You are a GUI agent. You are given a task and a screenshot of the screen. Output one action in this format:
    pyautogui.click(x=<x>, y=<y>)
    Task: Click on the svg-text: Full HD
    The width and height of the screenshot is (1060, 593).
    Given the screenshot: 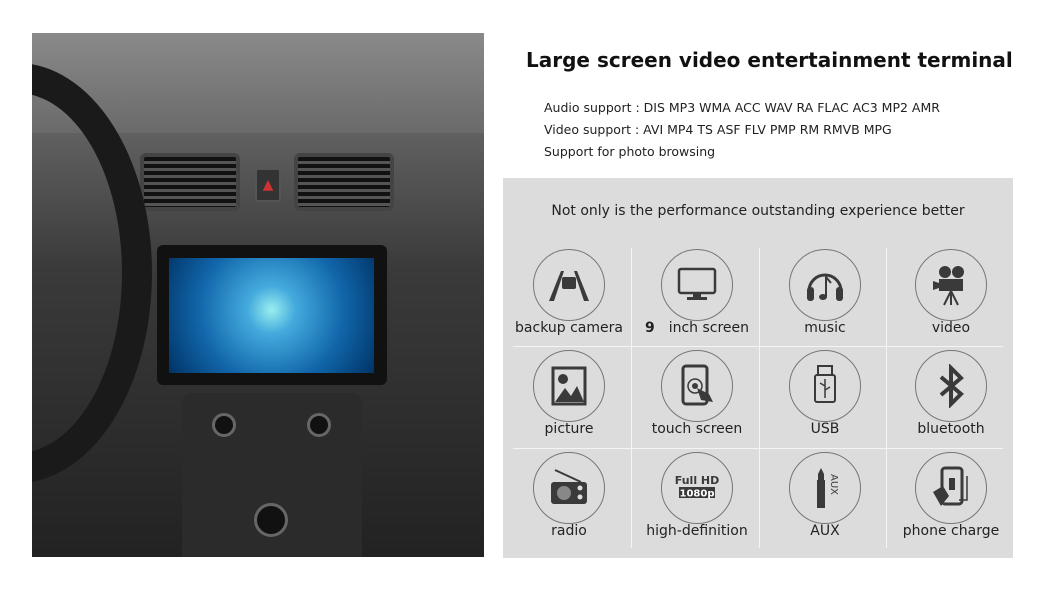 What is the action you would take?
    pyautogui.click(x=697, y=480)
    